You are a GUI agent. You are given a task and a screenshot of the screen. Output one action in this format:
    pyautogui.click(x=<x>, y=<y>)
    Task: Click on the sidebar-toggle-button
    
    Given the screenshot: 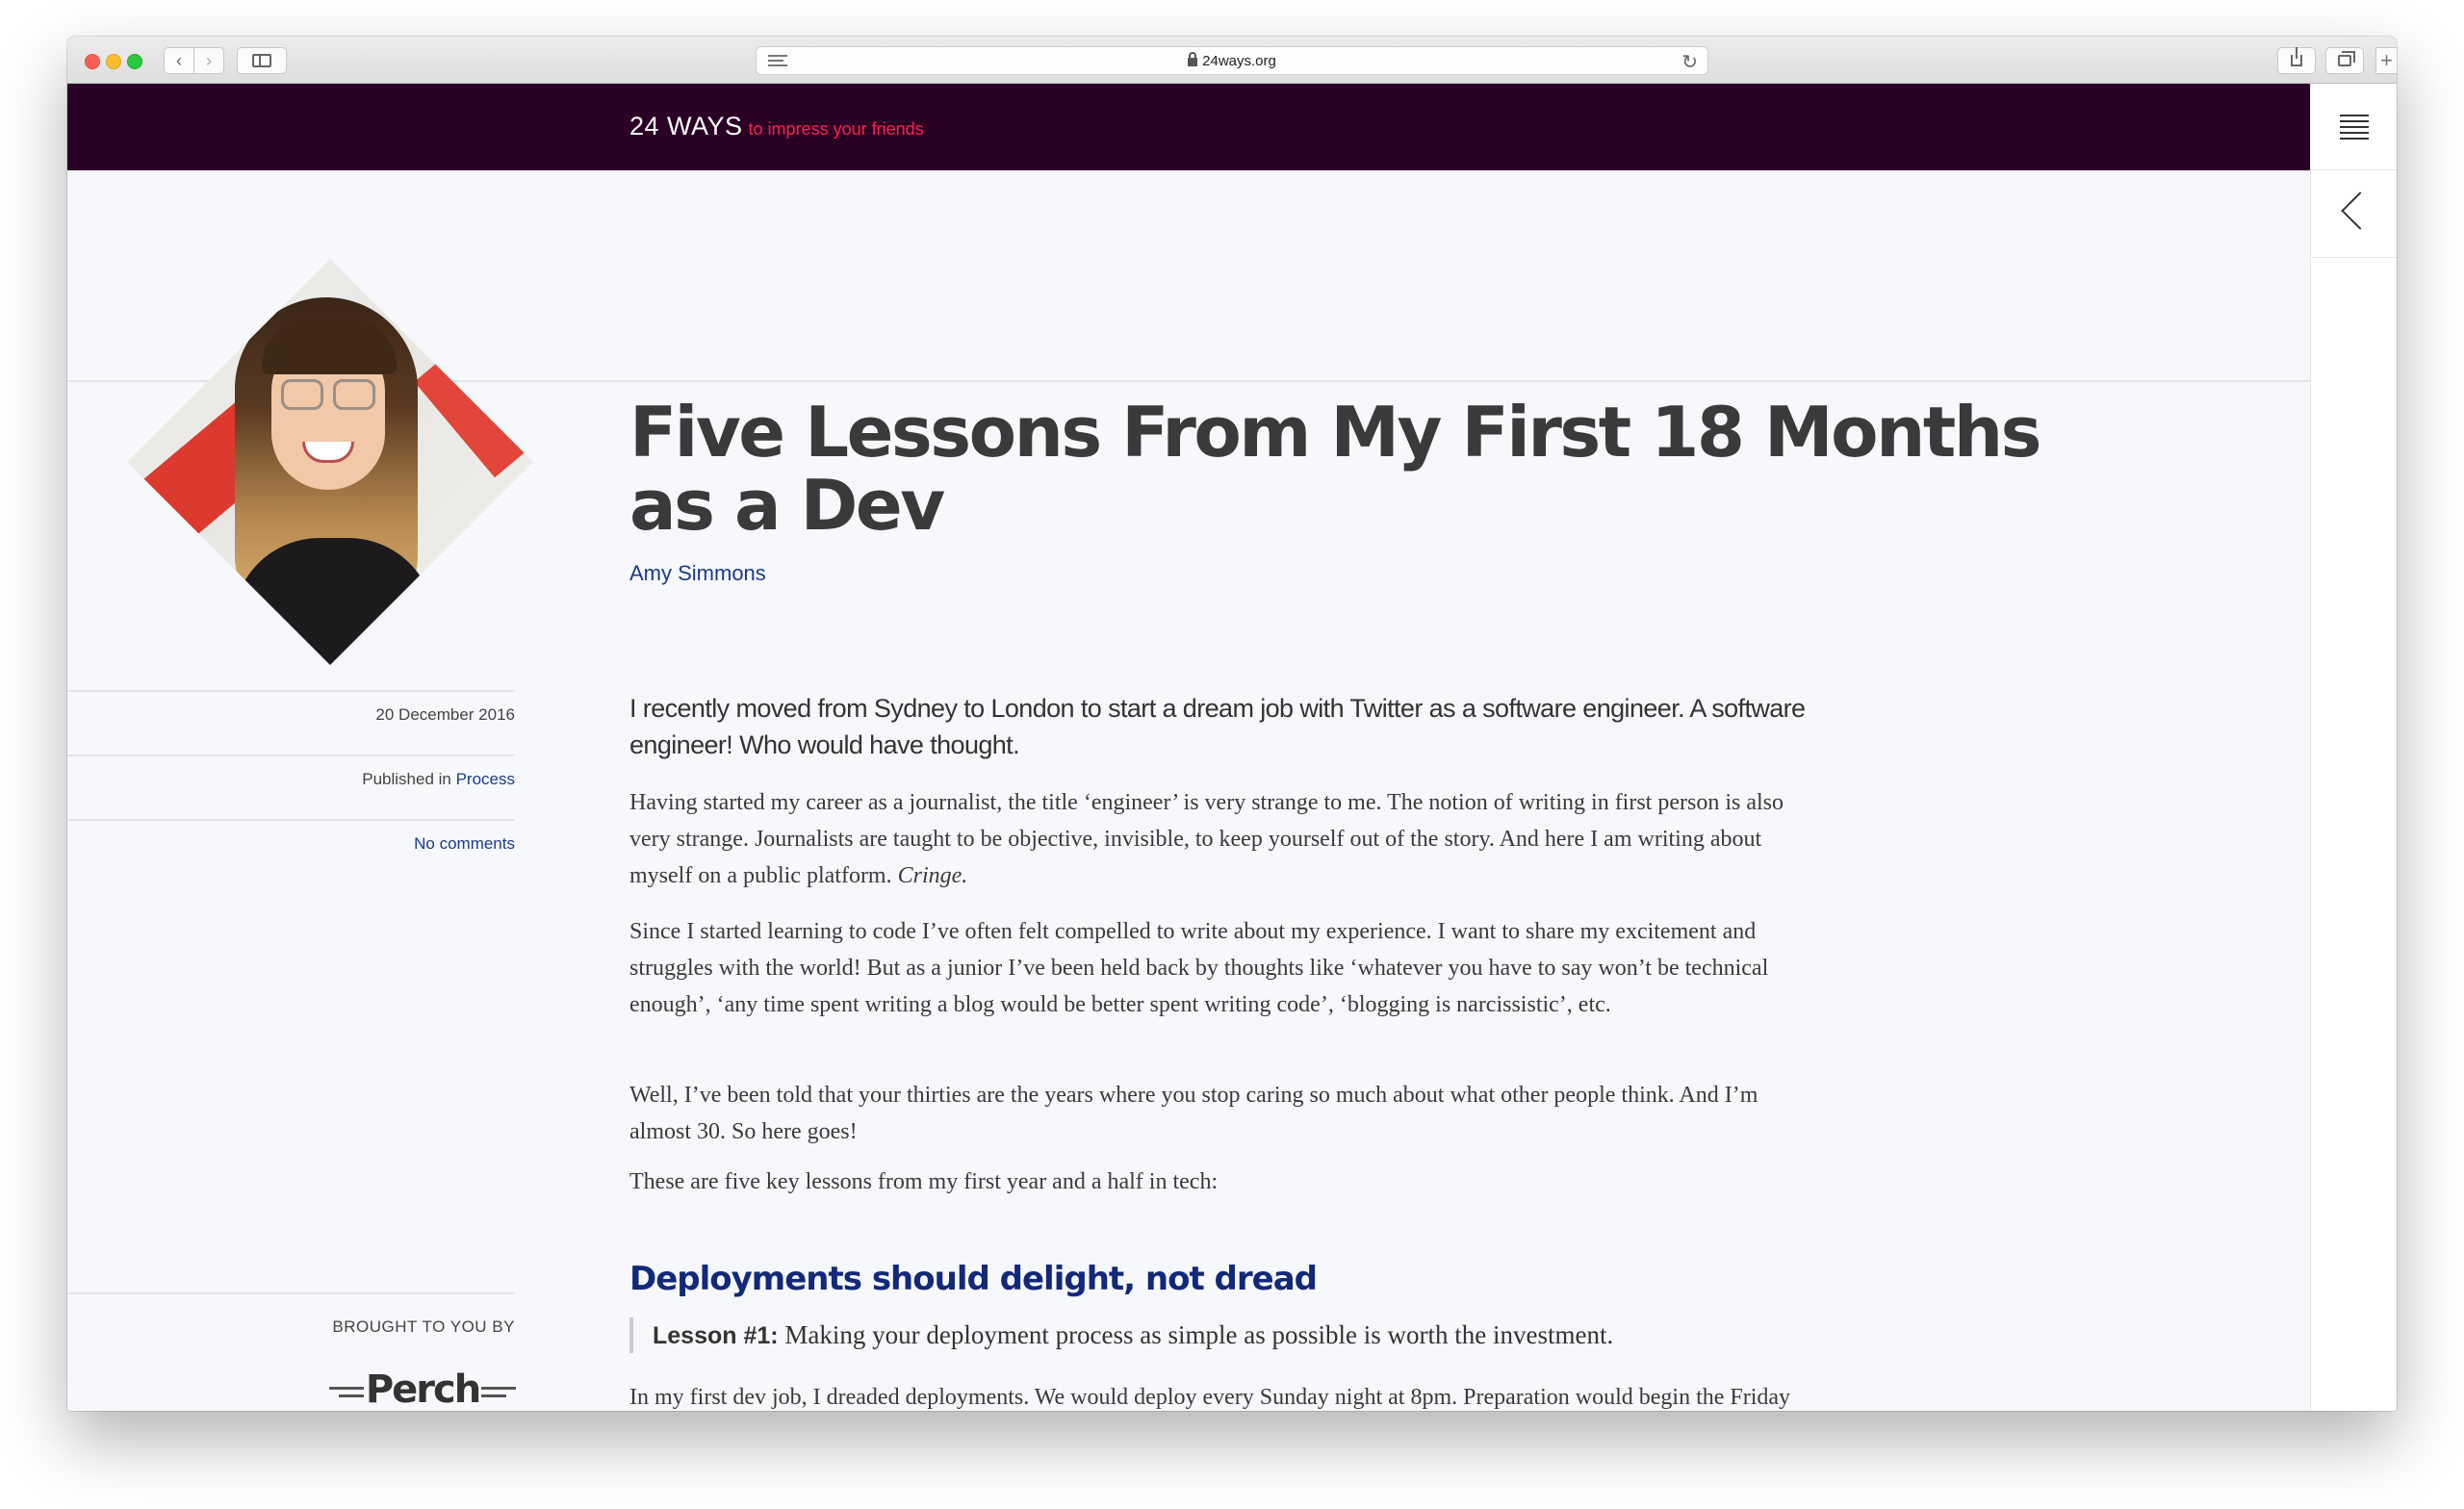 What is the action you would take?
    pyautogui.click(x=262, y=60)
    